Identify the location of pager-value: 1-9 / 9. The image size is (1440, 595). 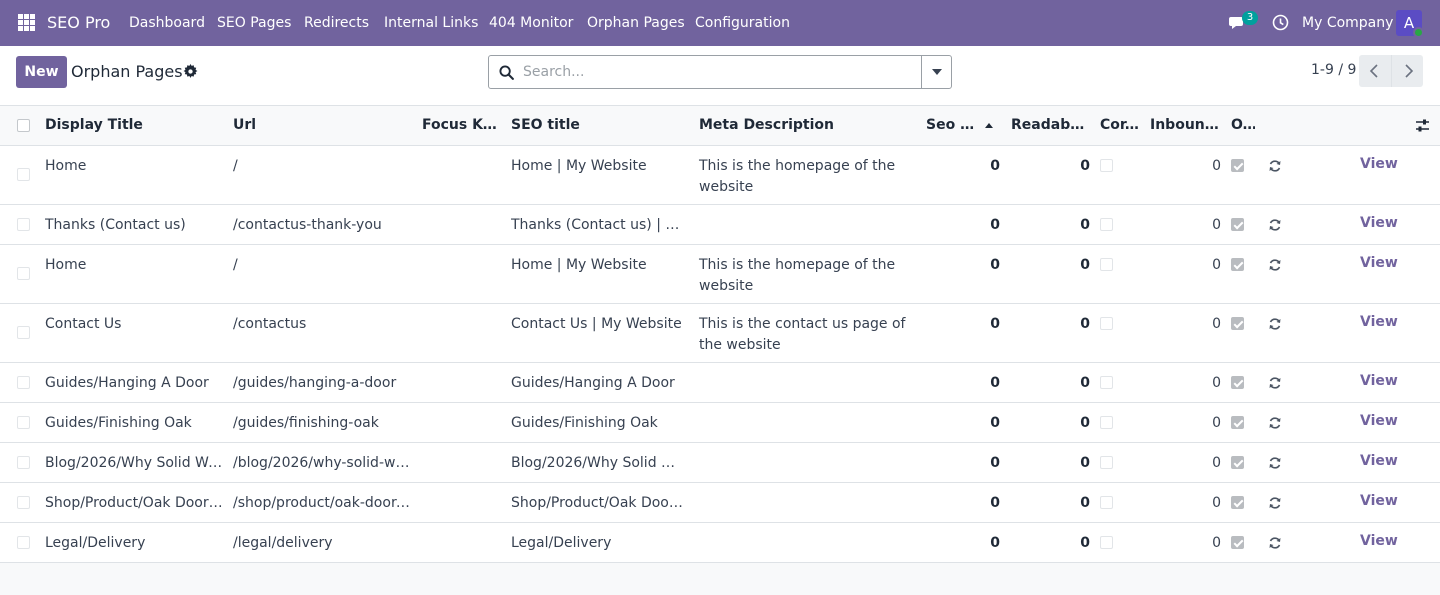
(1333, 70).